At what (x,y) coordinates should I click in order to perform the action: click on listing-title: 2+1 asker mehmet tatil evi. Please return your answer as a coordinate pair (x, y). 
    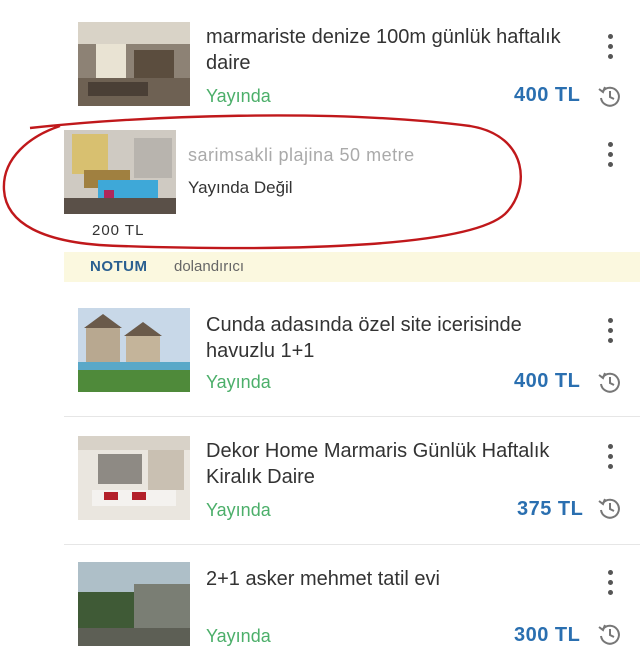
    Looking at the image, I should click on (396, 579).